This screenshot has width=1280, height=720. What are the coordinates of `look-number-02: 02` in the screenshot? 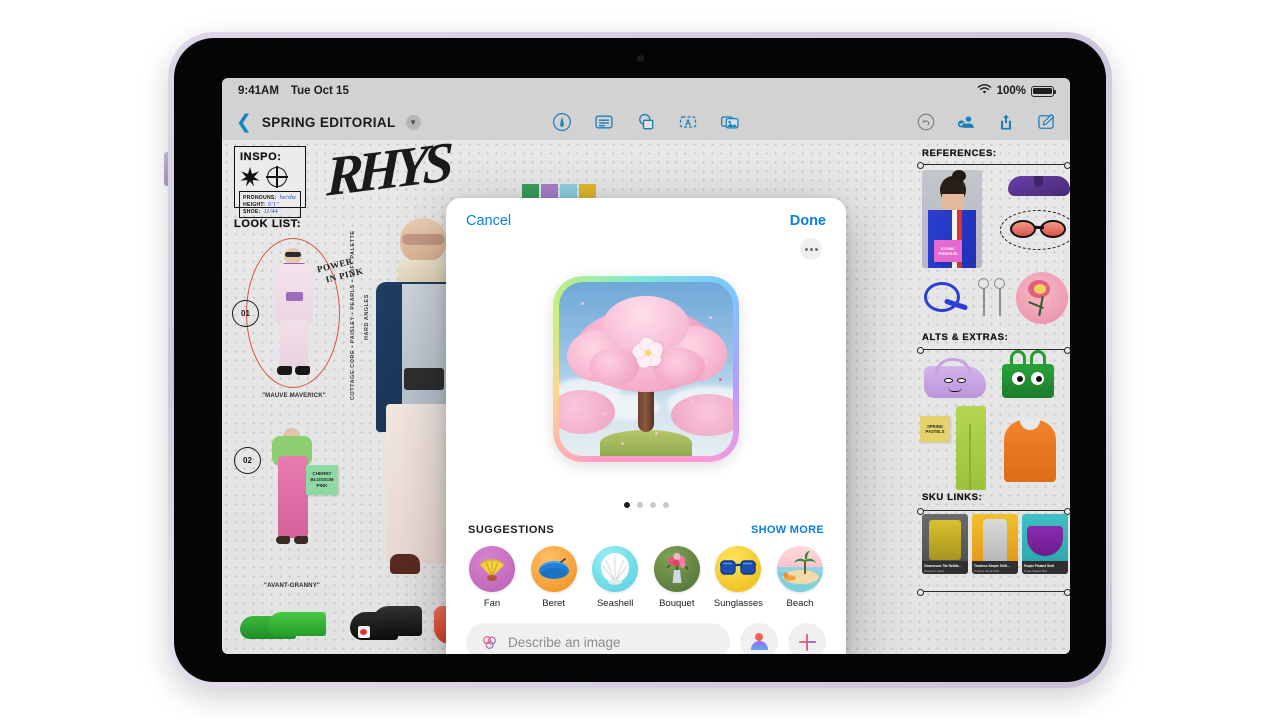 It's located at (247, 460).